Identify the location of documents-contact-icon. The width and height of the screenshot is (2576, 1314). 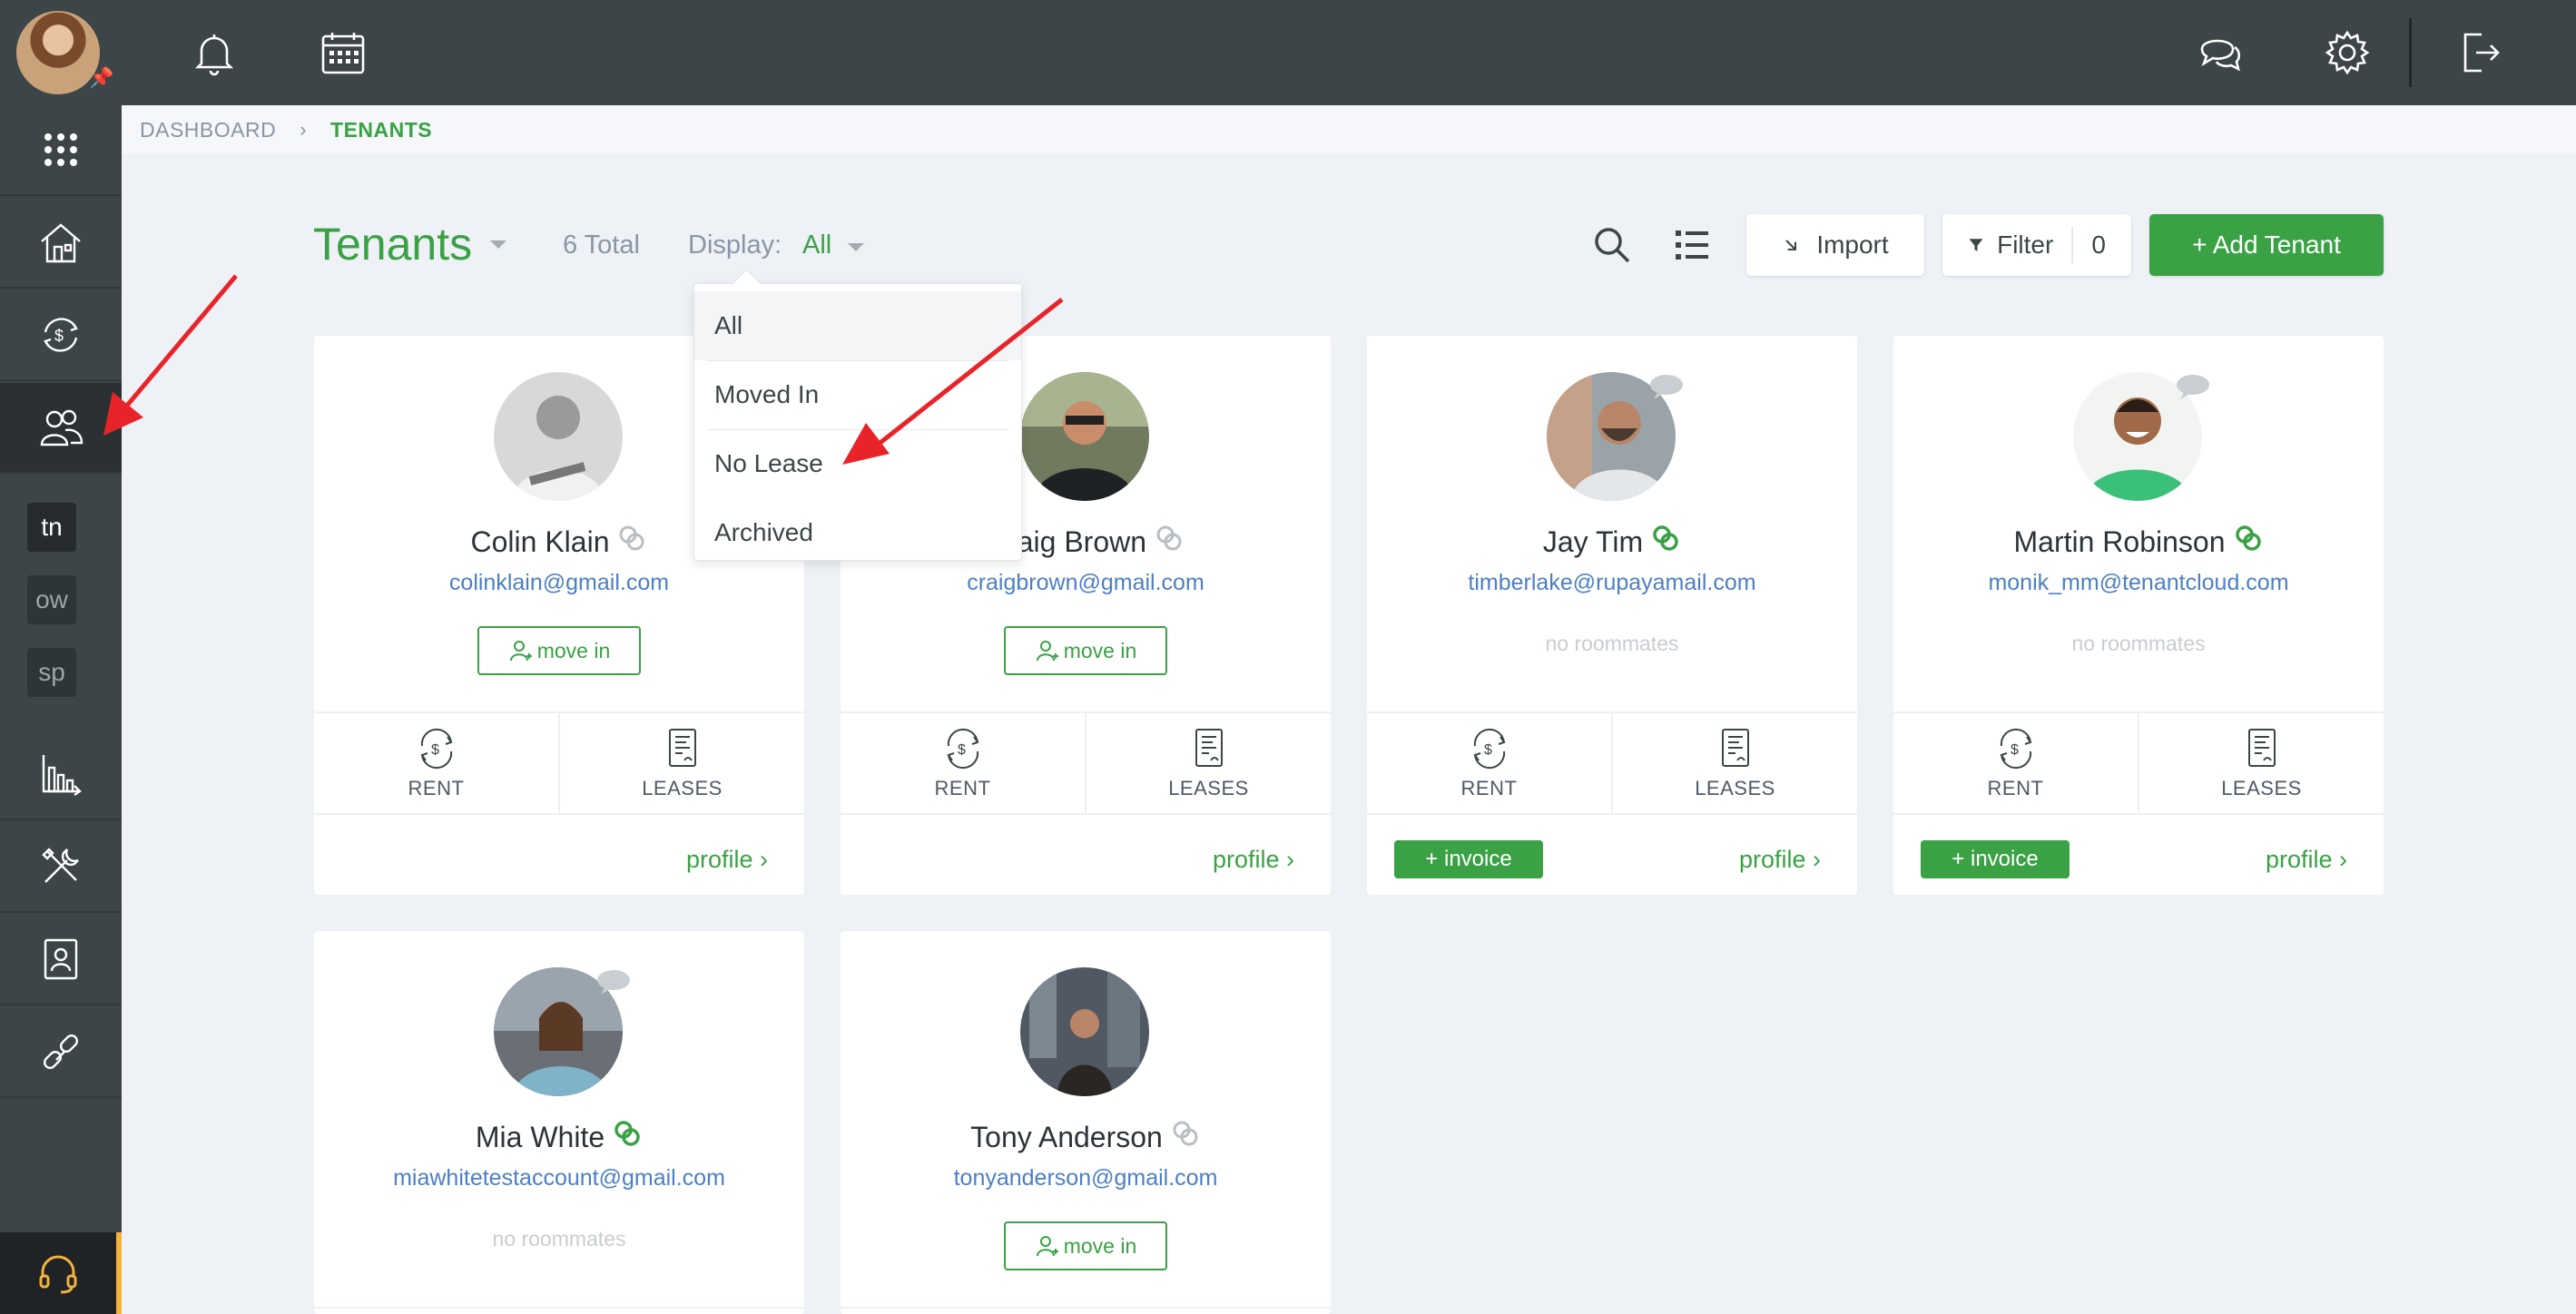
(61, 960).